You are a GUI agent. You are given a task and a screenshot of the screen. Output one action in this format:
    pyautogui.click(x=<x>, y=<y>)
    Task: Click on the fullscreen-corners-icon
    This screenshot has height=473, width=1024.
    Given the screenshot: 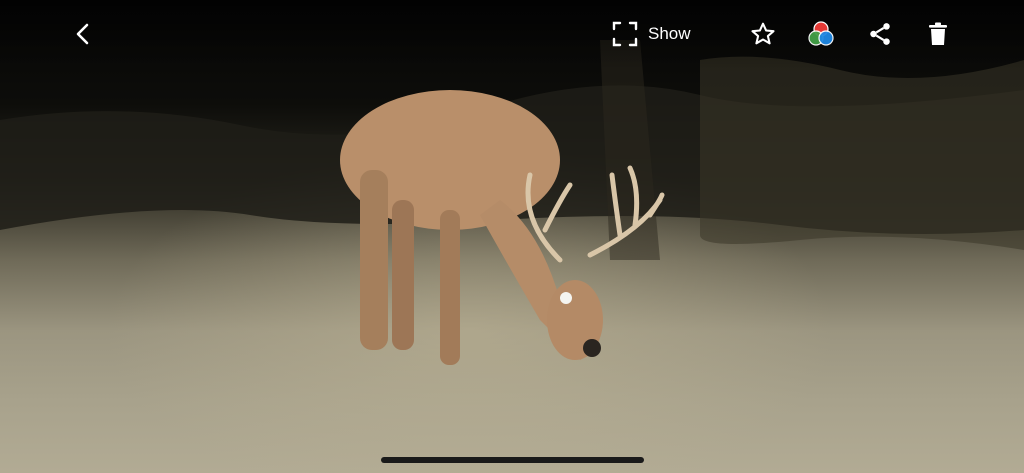 What is the action you would take?
    pyautogui.click(x=625, y=34)
    